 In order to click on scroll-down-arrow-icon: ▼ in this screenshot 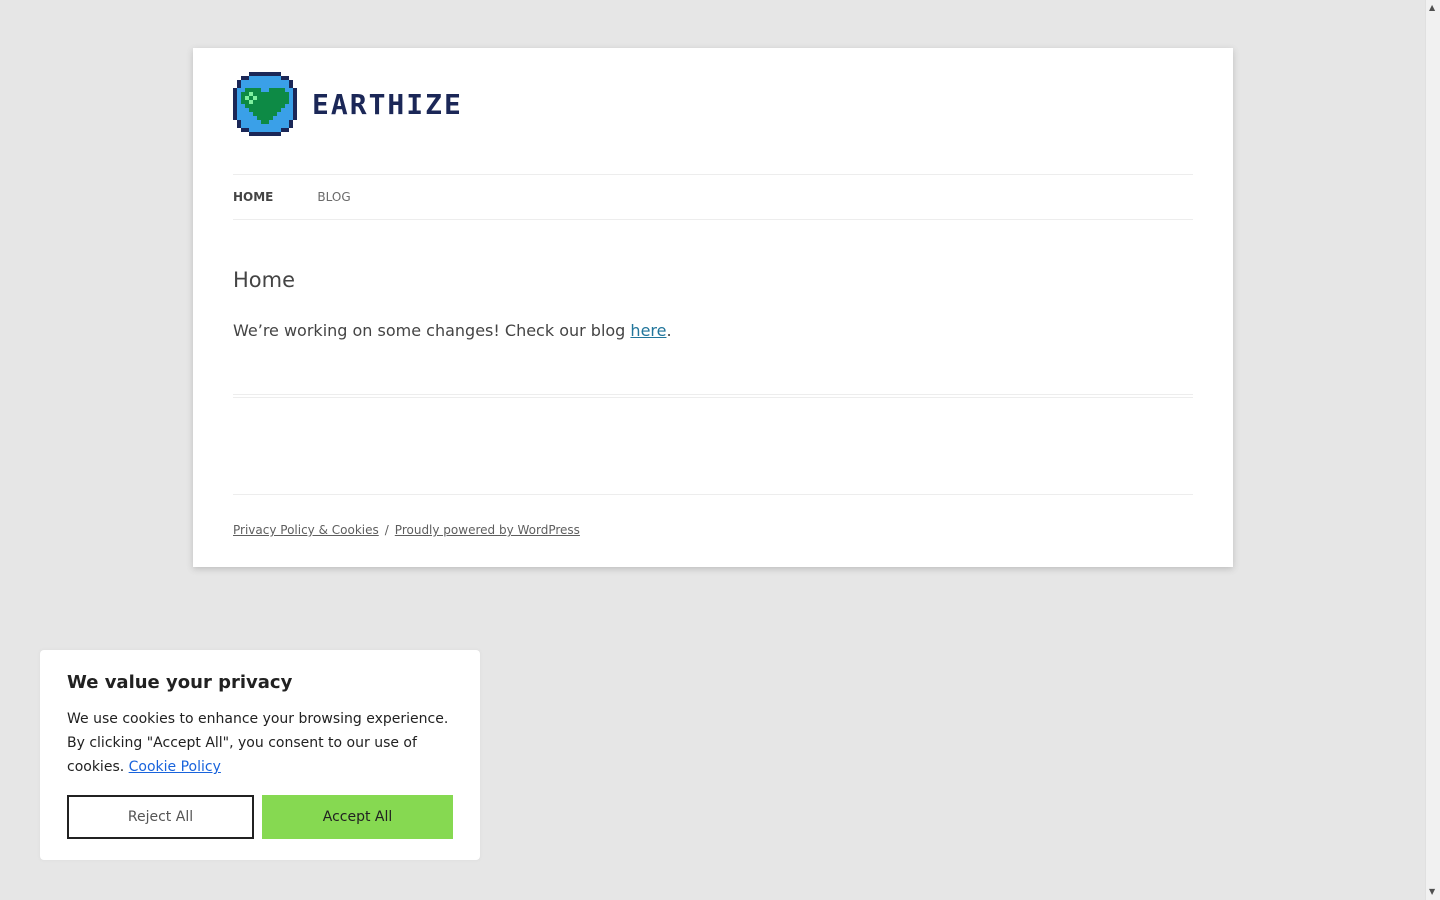, I will do `click(1432, 892)`.